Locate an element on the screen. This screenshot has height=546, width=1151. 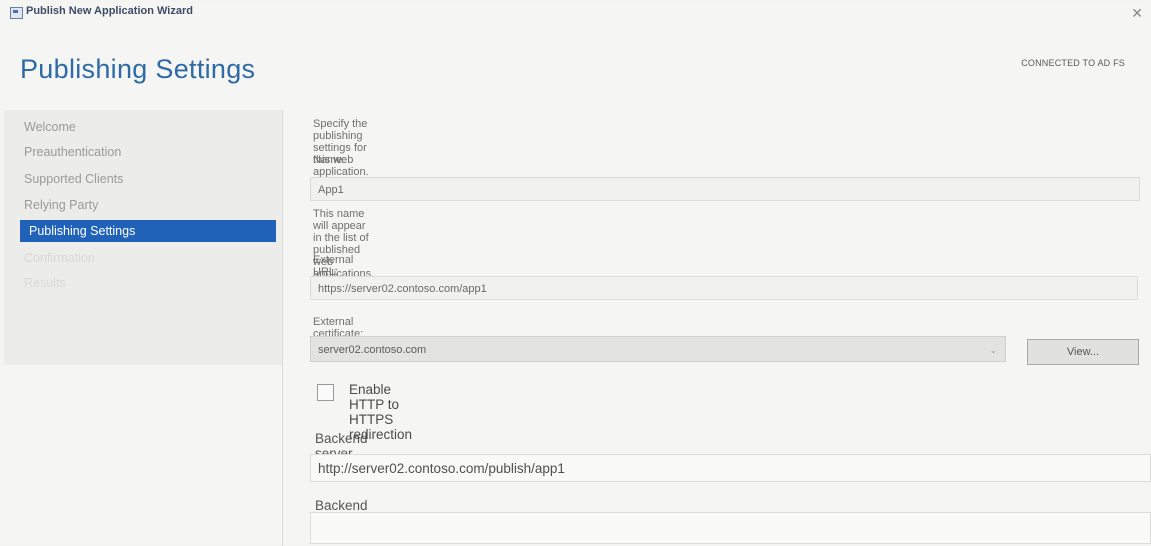
connection-status: CONNECTED TO AD FS is located at coordinates (1073, 63).